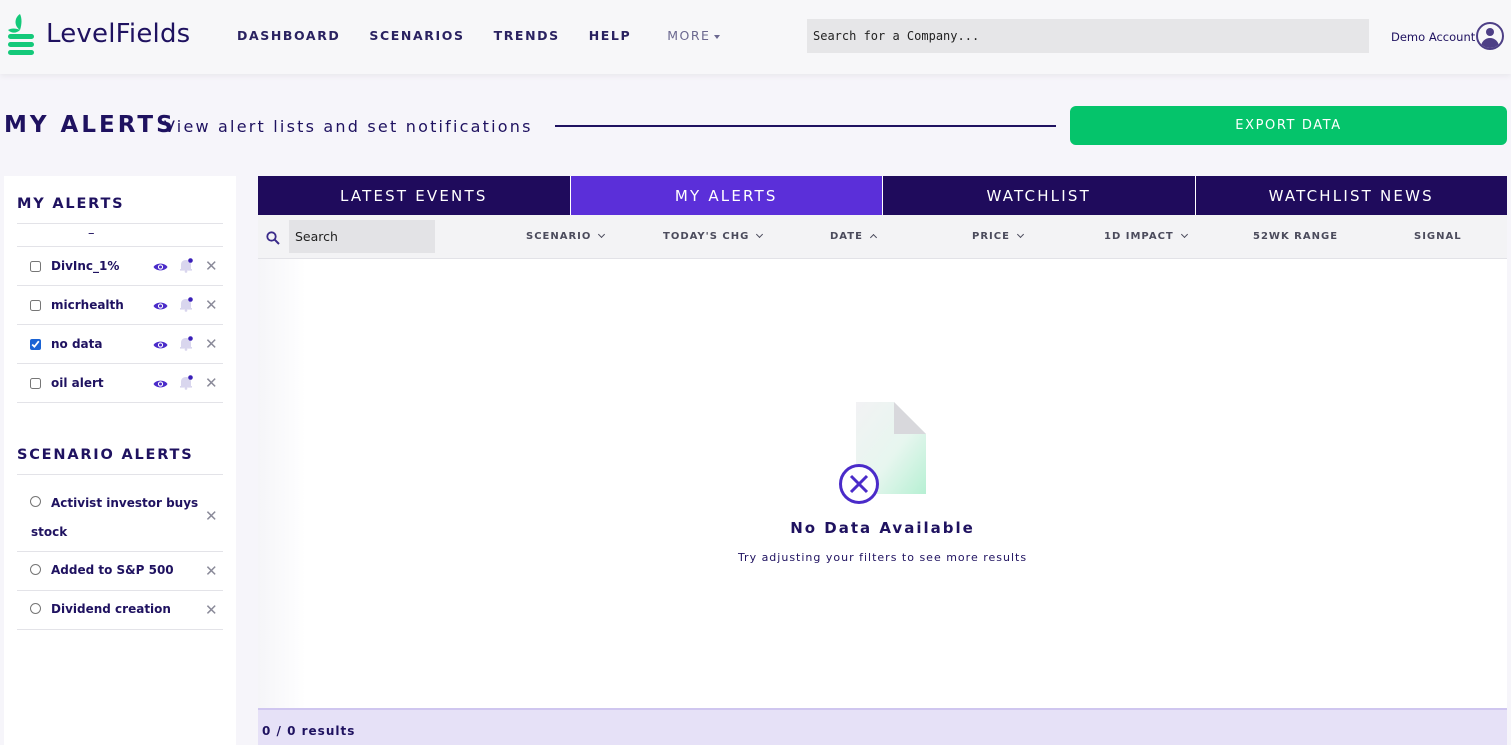 Image resolution: width=1511 pixels, height=745 pixels. I want to click on alert-label: micrhealth, so click(87, 305).